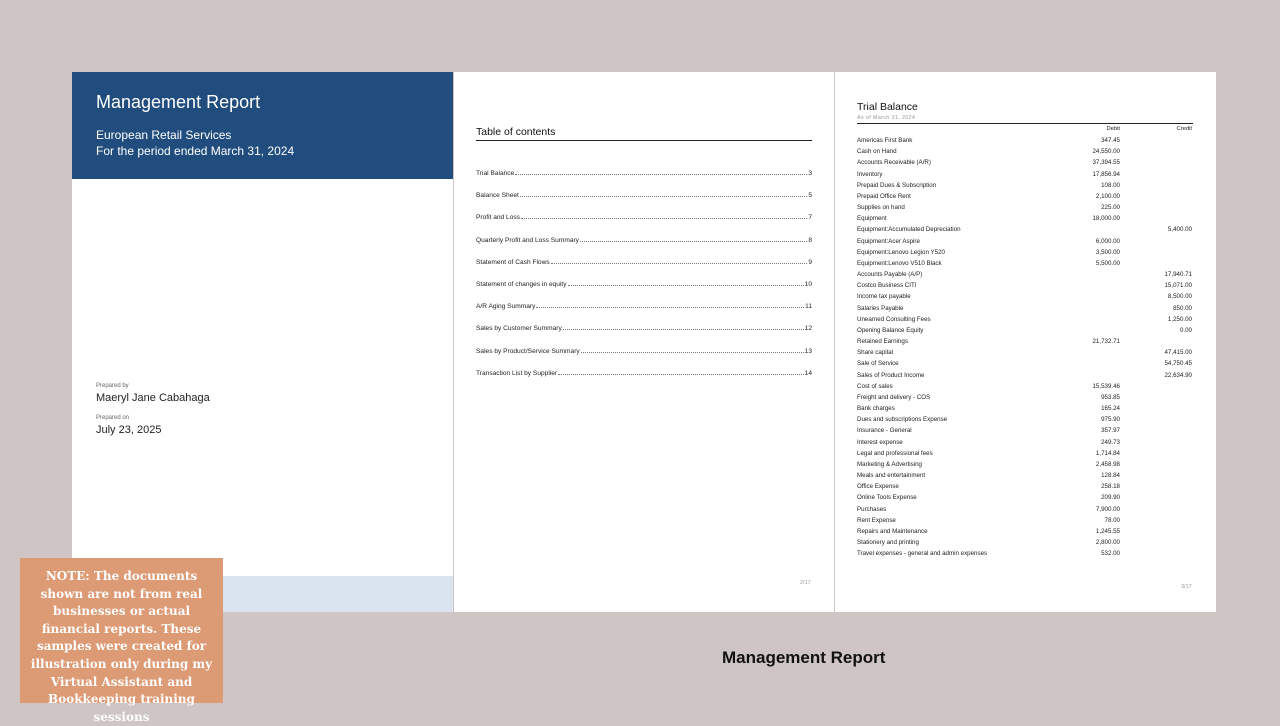 This screenshot has width=1280, height=726. Describe the element at coordinates (870, 174) in the screenshot. I see `account-name: Inventory` at that location.